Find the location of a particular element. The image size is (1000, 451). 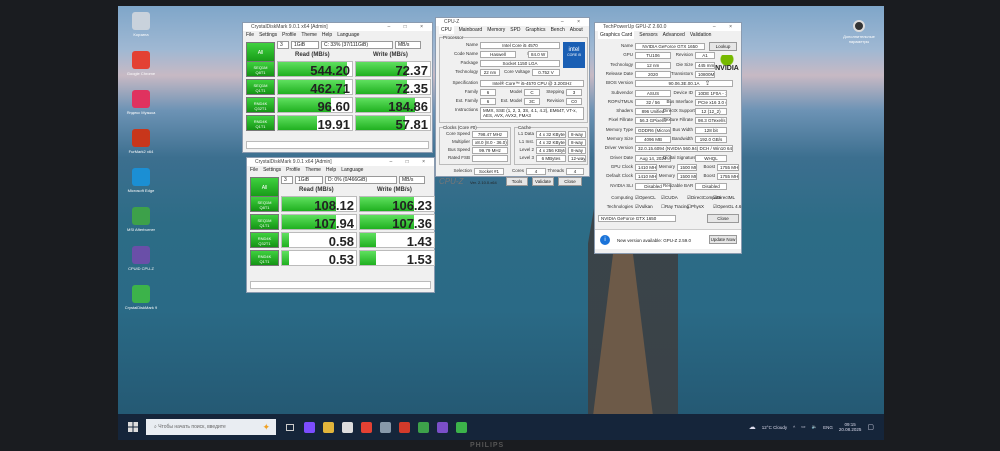

tab-graphics: Graphics is located at coordinates (536, 30).